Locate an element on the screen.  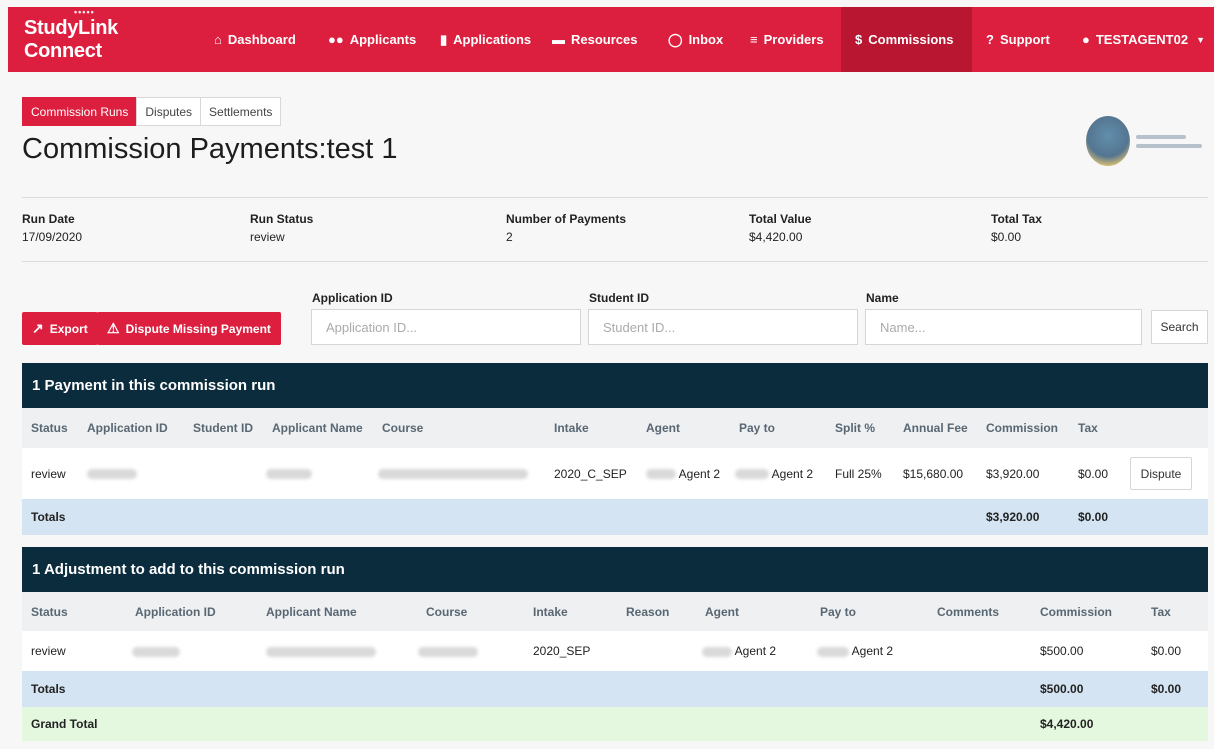
student-id-label: Student ID is located at coordinates (619, 298).